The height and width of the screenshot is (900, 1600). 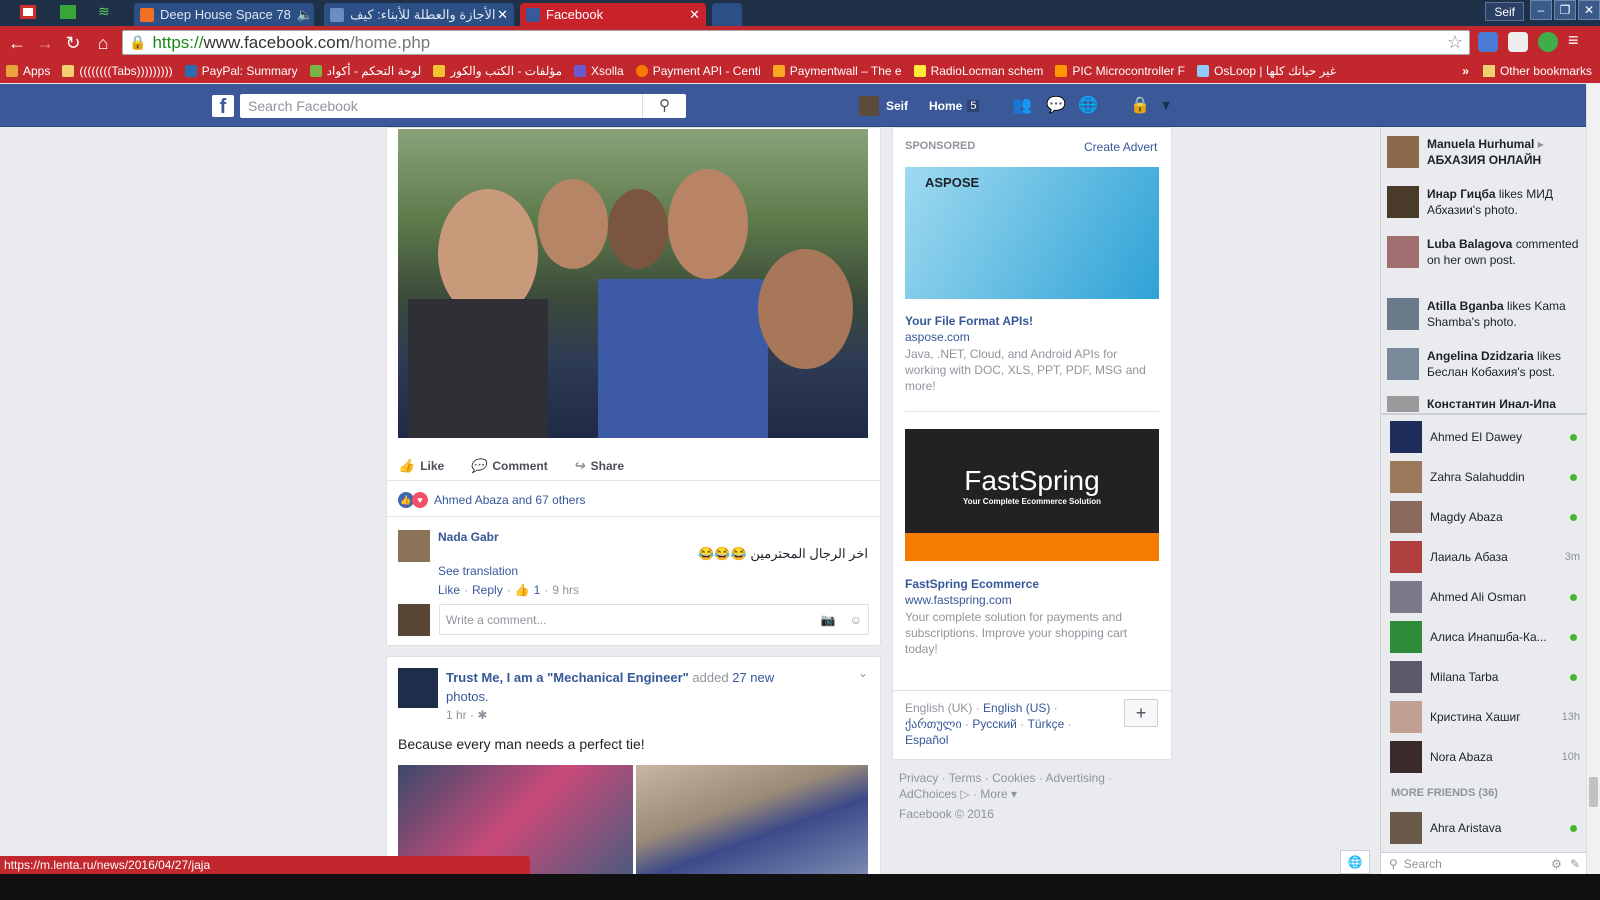 What do you see at coordinates (419, 14) in the screenshot?
I see `tab-arabic-article: الأجازة والعطلة للأبناء: كيف ✕` at bounding box center [419, 14].